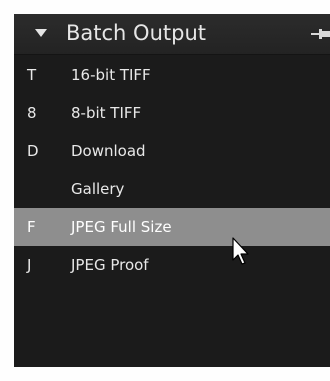  I want to click on shortcut-key: J, so click(29, 265).